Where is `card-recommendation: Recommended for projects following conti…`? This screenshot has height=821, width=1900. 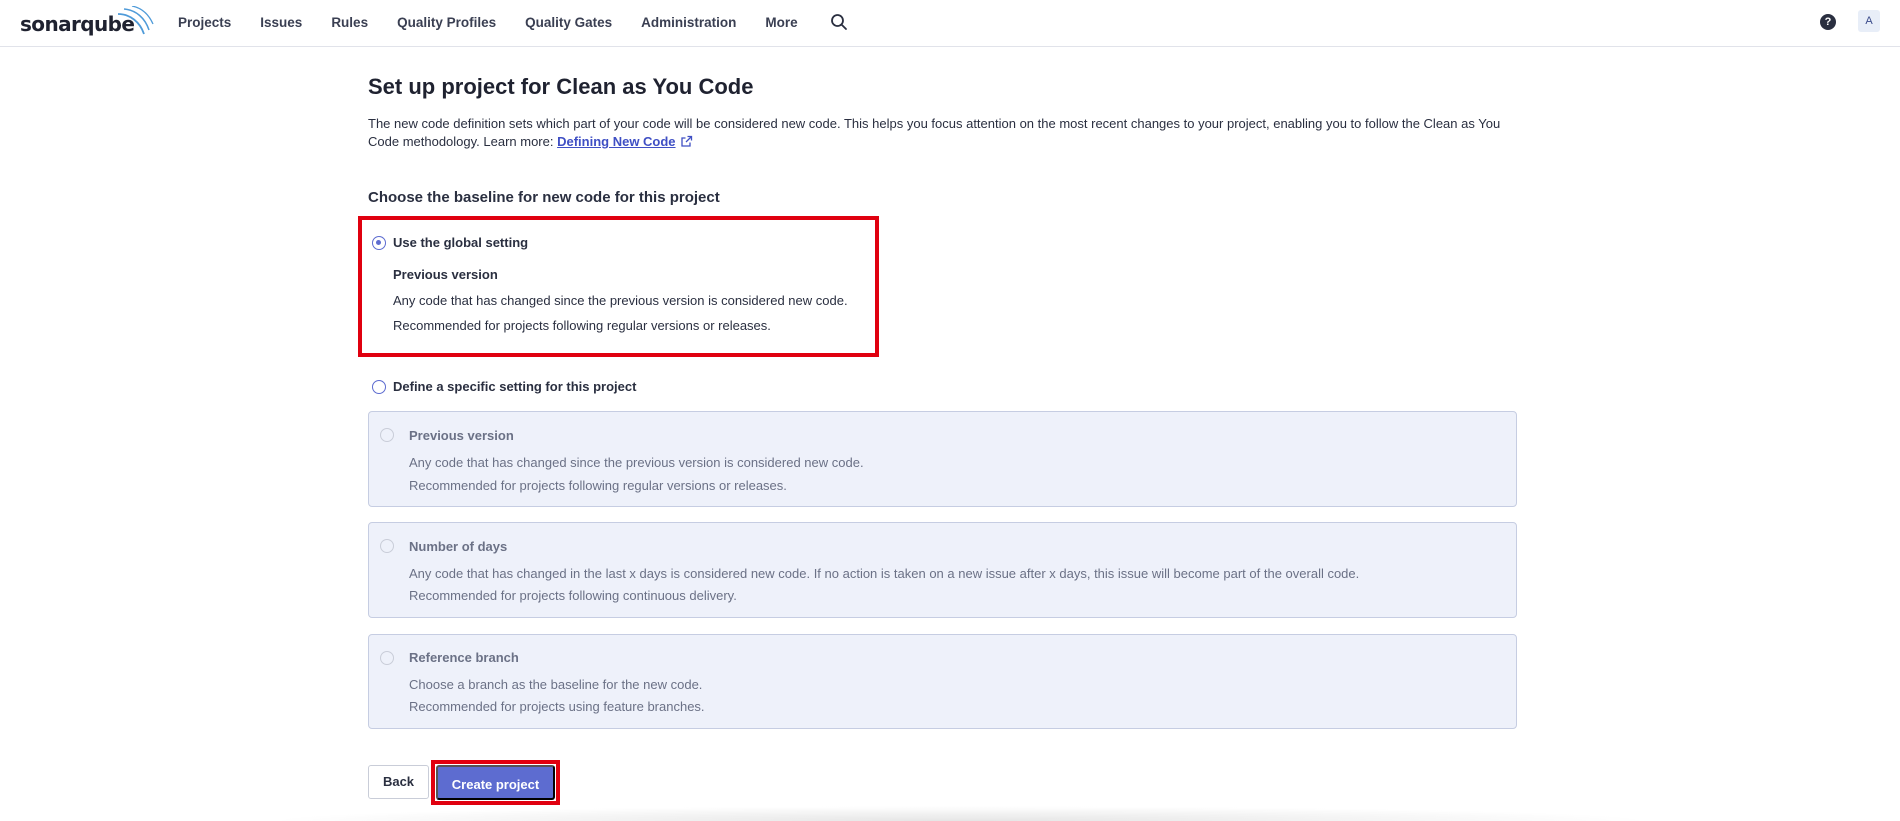 card-recommendation: Recommended for projects following conti… is located at coordinates (573, 595).